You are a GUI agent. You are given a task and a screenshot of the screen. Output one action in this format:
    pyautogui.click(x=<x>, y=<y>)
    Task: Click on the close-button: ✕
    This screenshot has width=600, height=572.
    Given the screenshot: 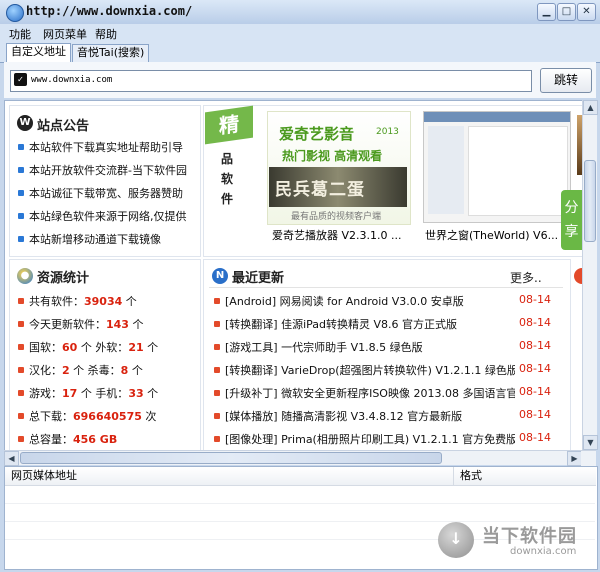 What is the action you would take?
    pyautogui.click(x=586, y=12)
    